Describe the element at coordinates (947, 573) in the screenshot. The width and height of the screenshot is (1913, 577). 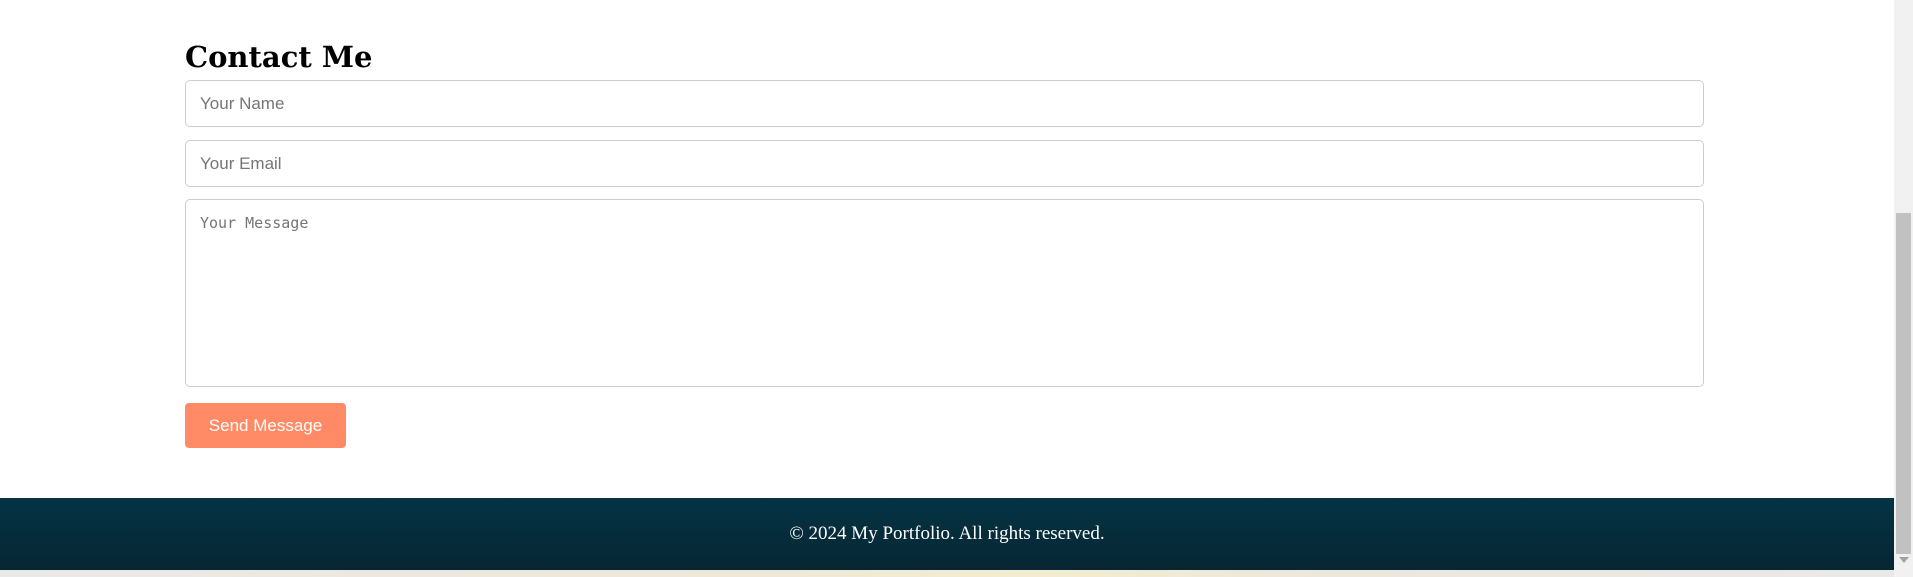
I see `background-strip` at that location.